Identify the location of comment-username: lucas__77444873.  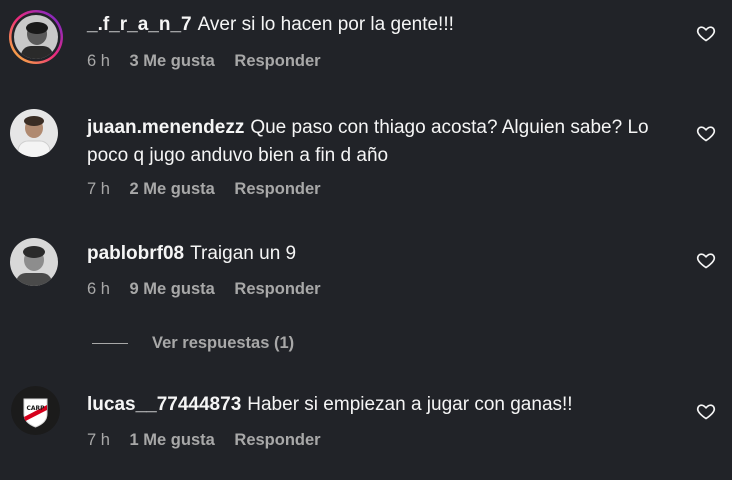
(164, 404).